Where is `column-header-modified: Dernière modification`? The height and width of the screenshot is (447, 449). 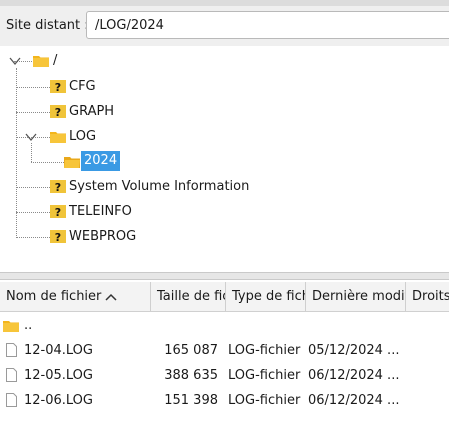 column-header-modified: Dernière modification is located at coordinates (356, 296).